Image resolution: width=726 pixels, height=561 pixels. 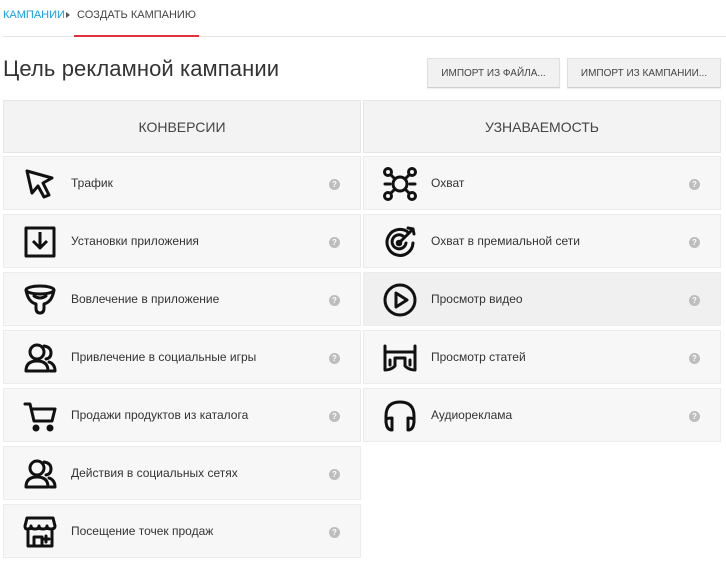 I want to click on goal-label: Продажи продуктов из каталога, so click(x=160, y=415).